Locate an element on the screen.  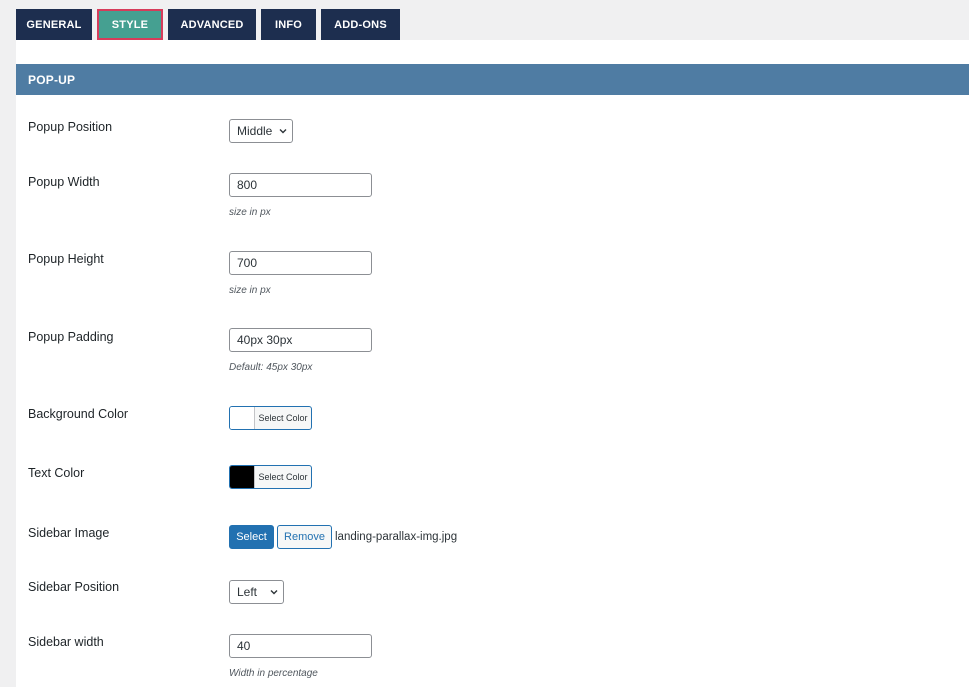
text-color-select-label: Select Color is located at coordinates (283, 477).